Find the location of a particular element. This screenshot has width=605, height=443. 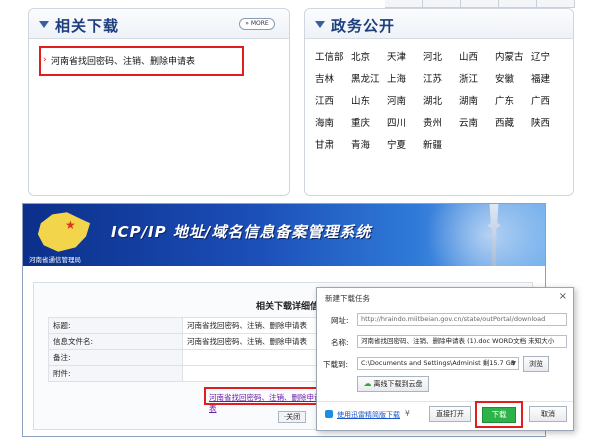

downloads-panel-header: 相关下载 » MORE is located at coordinates (159, 24).